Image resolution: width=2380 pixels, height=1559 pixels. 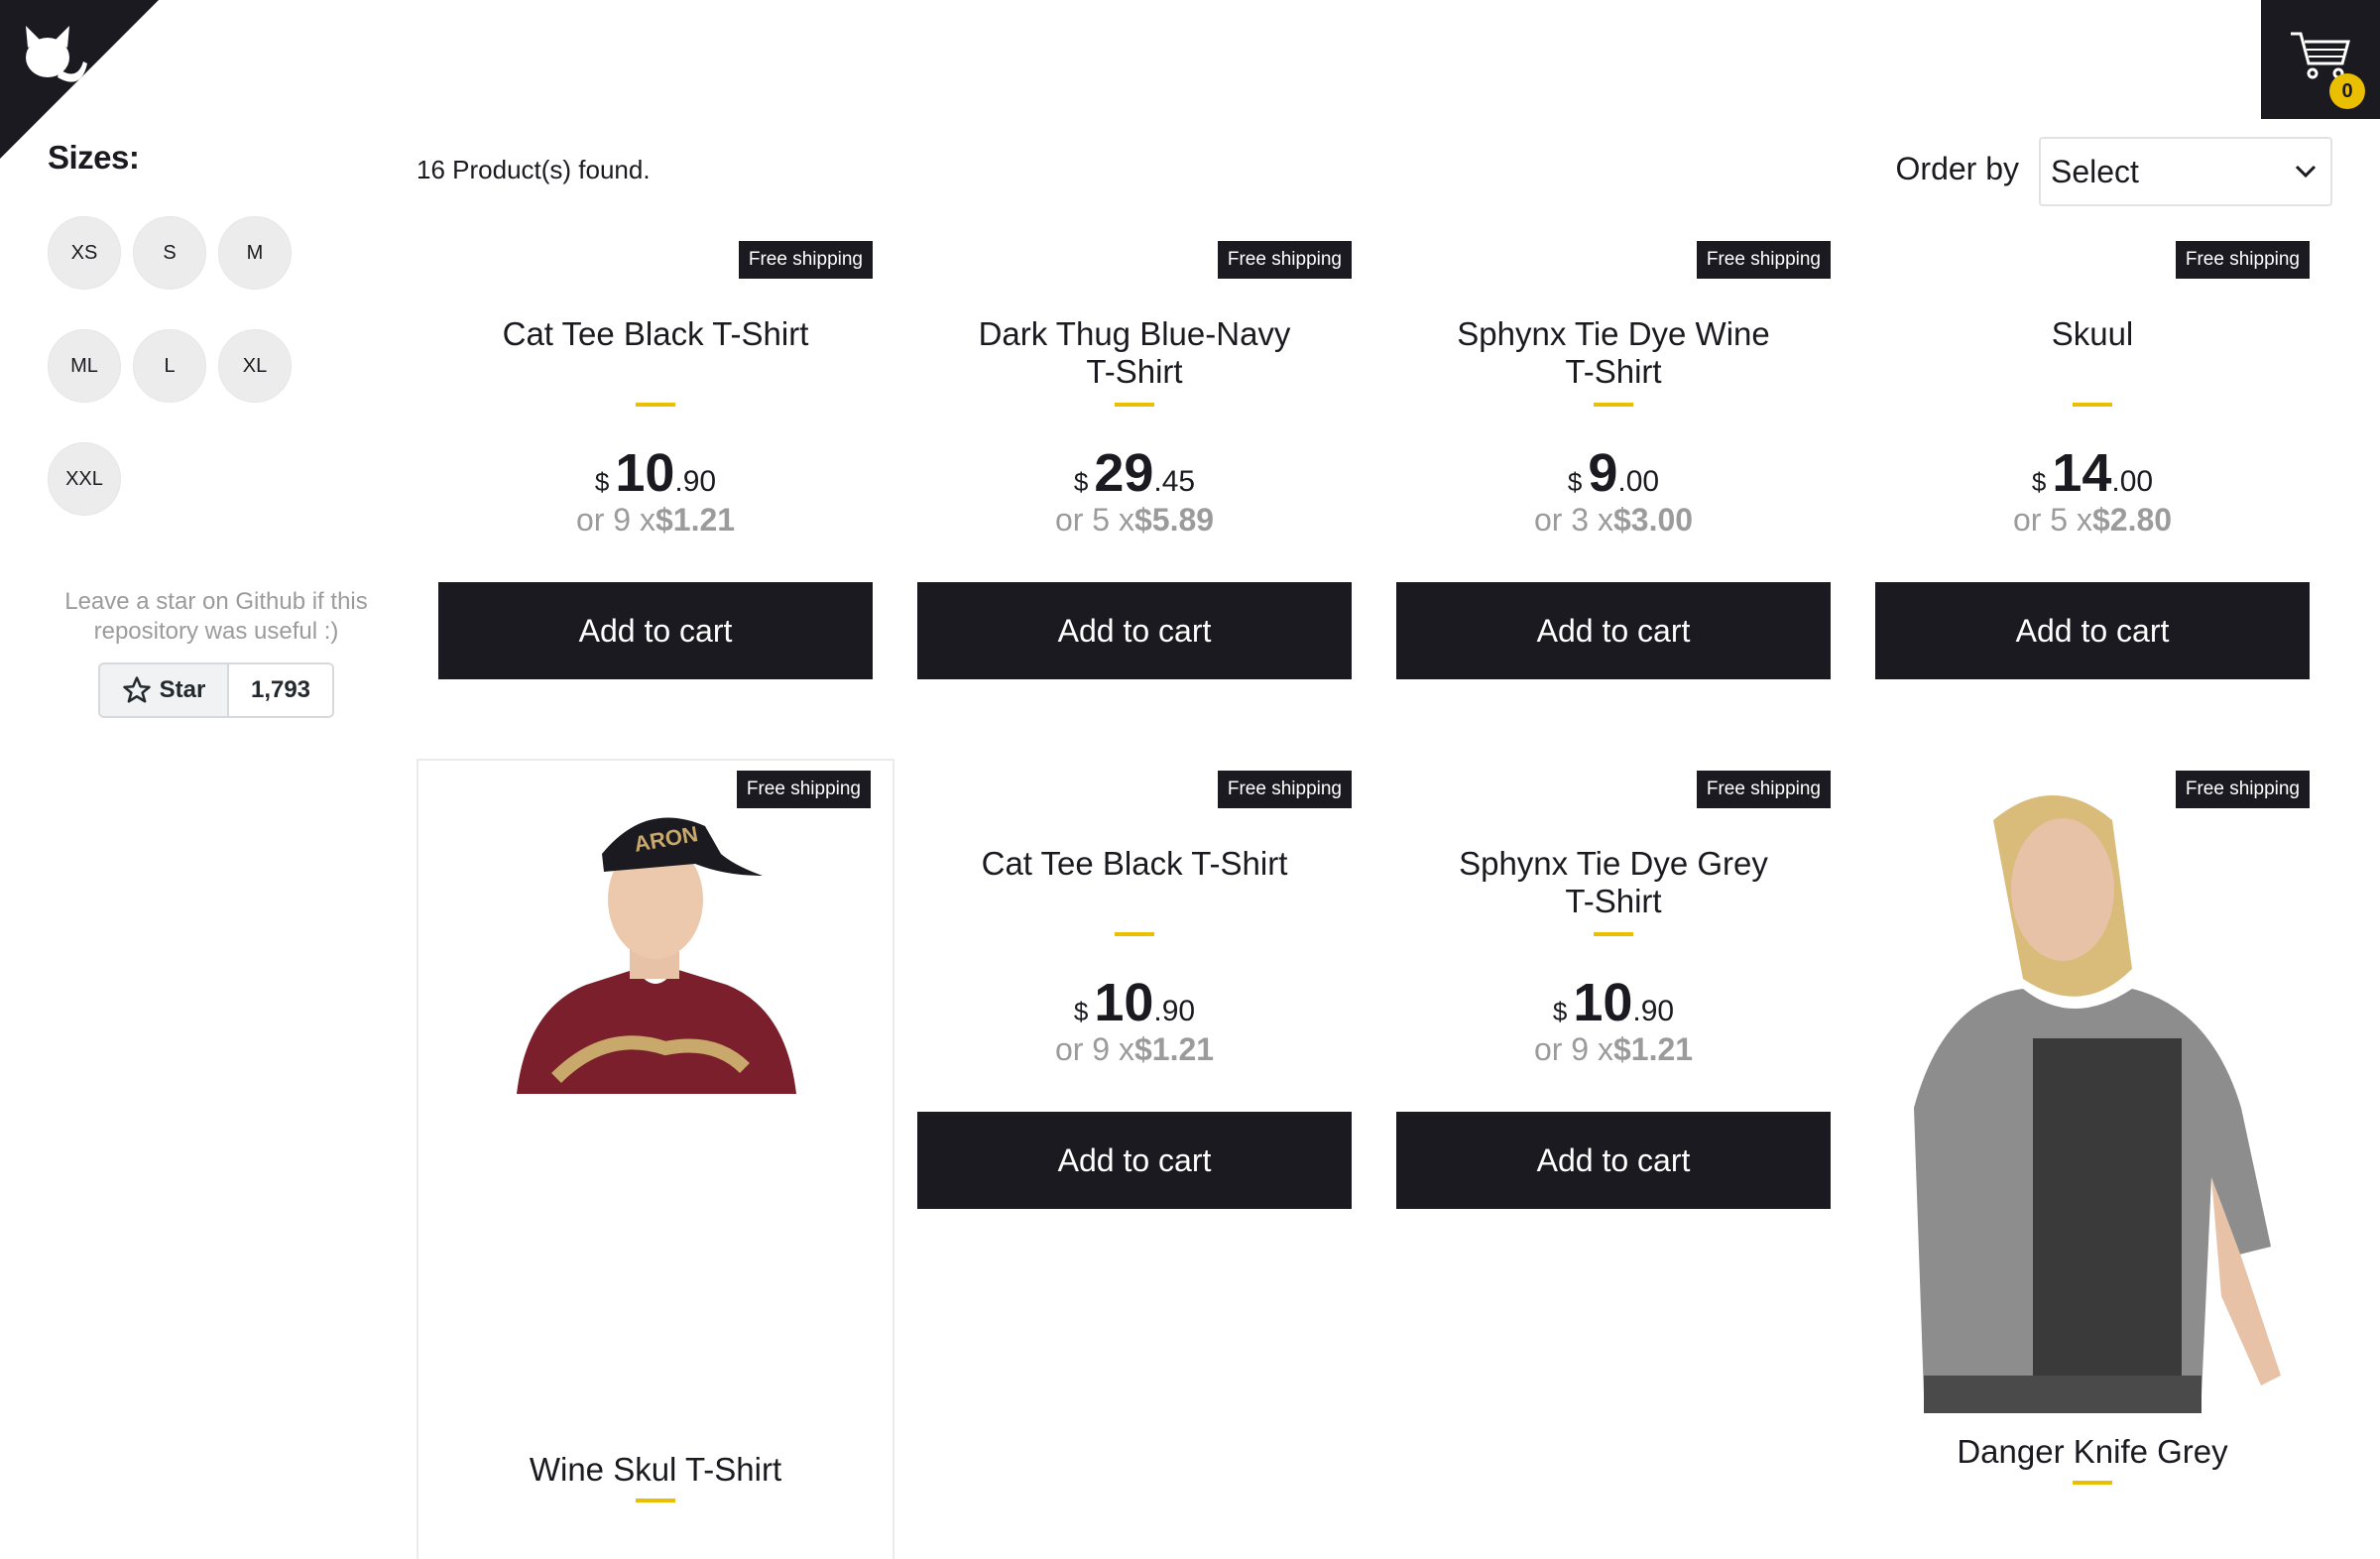 I want to click on products-found-count: 16 Product(s) found., so click(x=533, y=170).